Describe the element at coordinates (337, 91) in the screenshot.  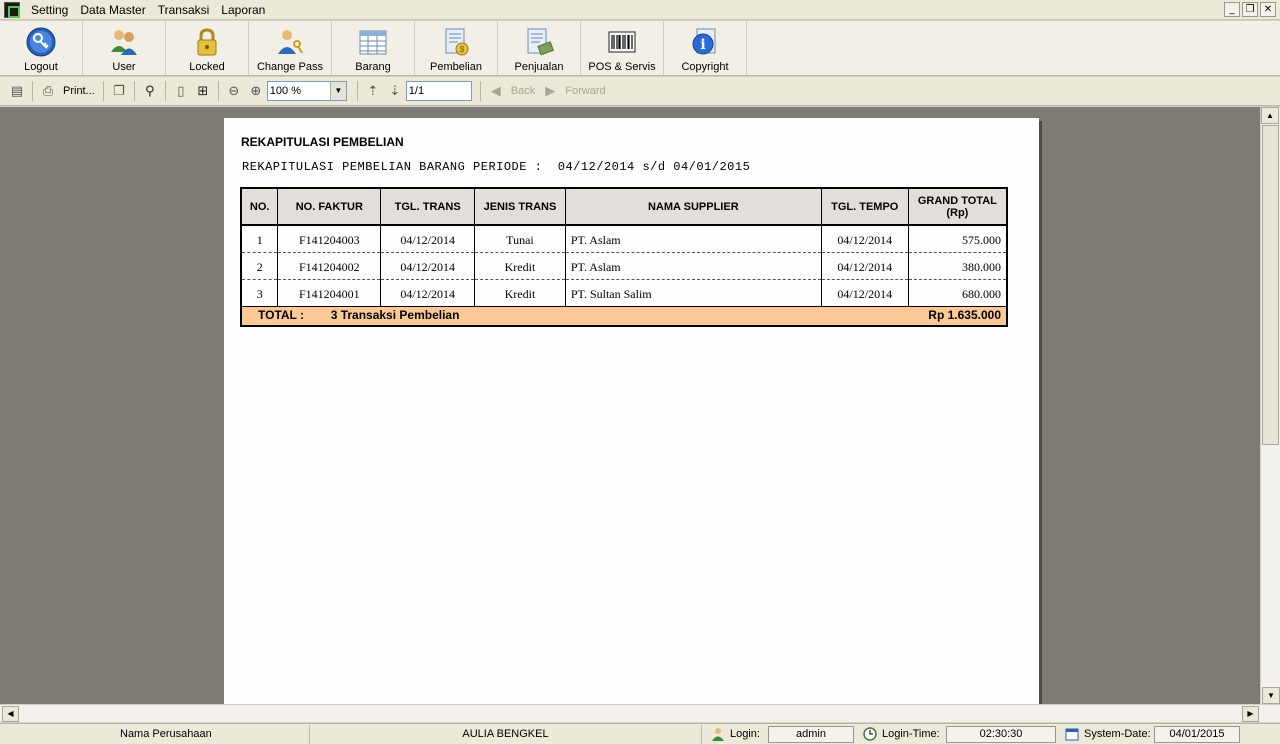
I see `chevron-down-icon: ▼` at that location.